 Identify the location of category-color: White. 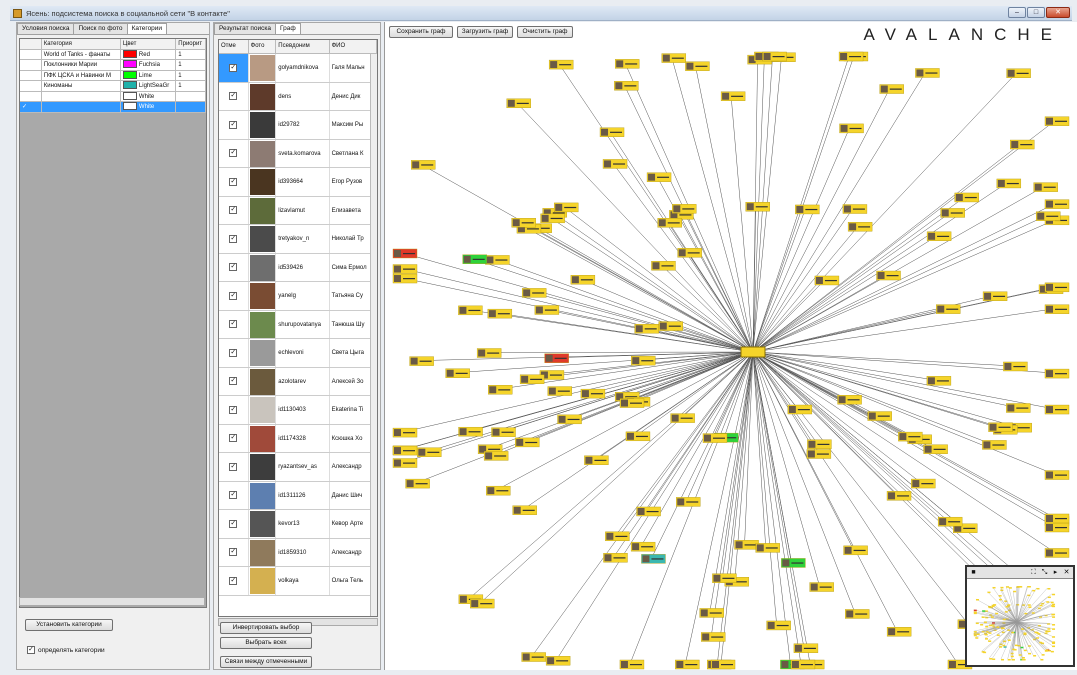
(148, 107).